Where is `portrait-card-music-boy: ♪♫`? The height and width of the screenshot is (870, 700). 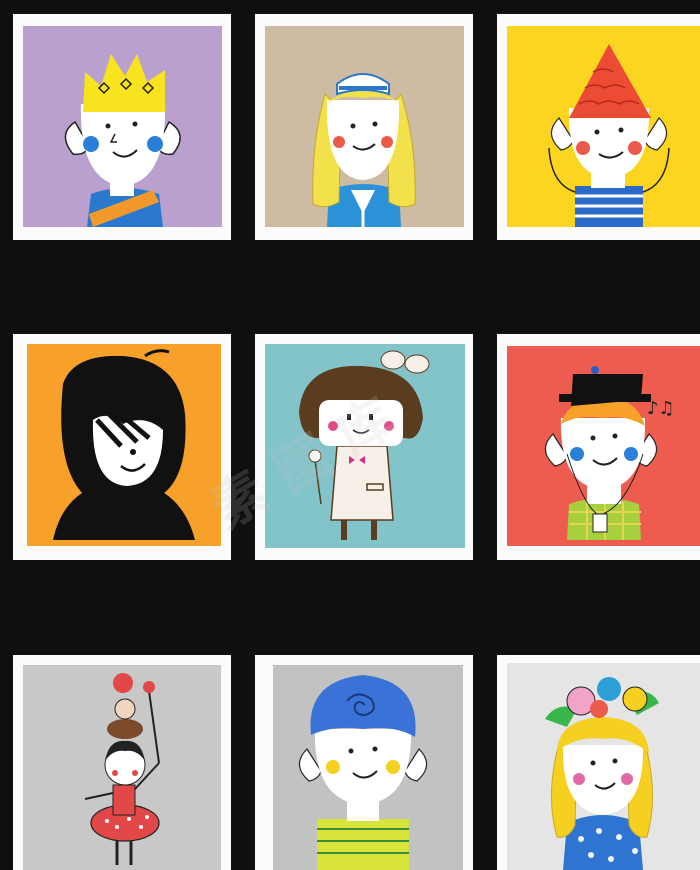
portrait-card-music-boy: ♪♫ is located at coordinates (598, 447).